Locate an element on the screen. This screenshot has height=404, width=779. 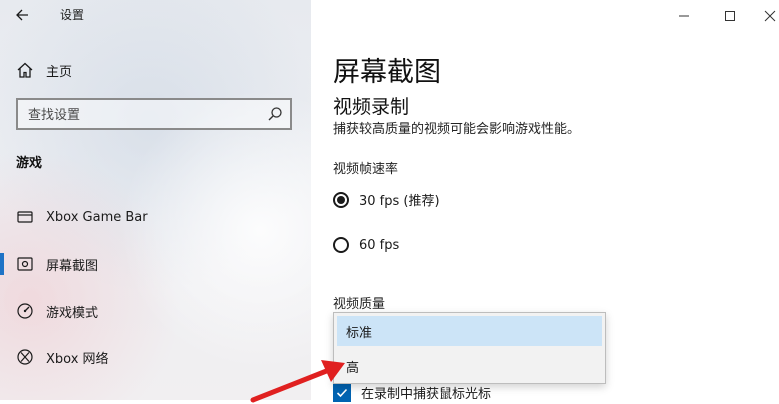
section-title: 游戏 is located at coordinates (29, 163).